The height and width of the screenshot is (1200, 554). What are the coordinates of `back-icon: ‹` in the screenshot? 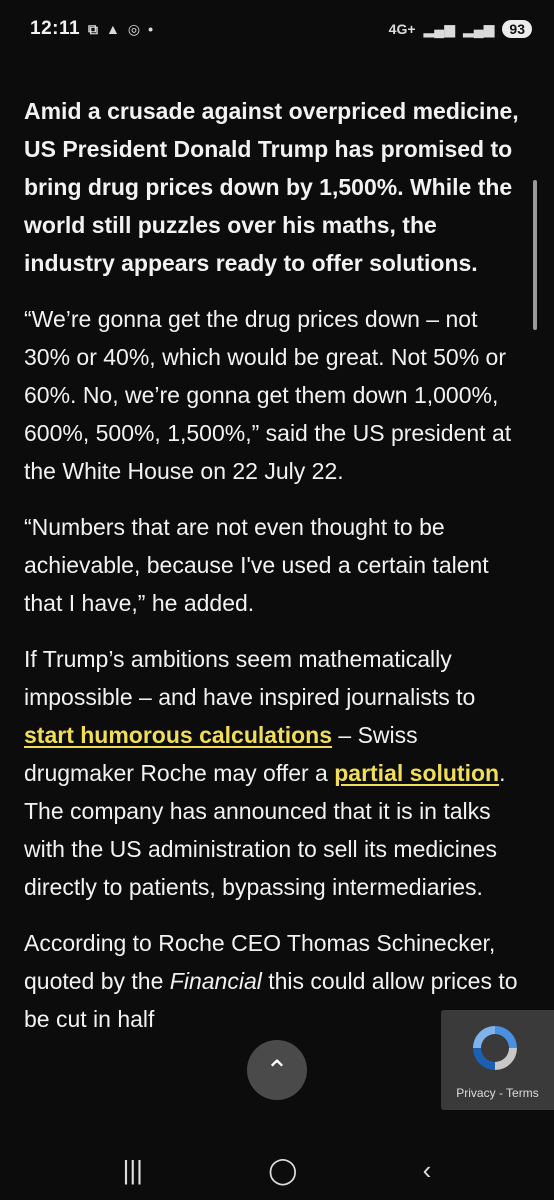 It's located at (427, 1170).